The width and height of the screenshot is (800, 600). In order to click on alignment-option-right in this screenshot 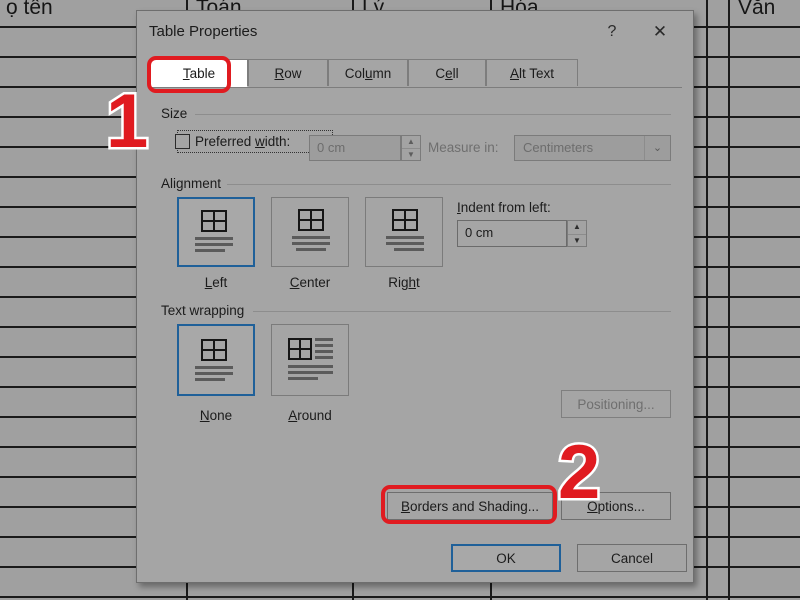, I will do `click(404, 232)`.